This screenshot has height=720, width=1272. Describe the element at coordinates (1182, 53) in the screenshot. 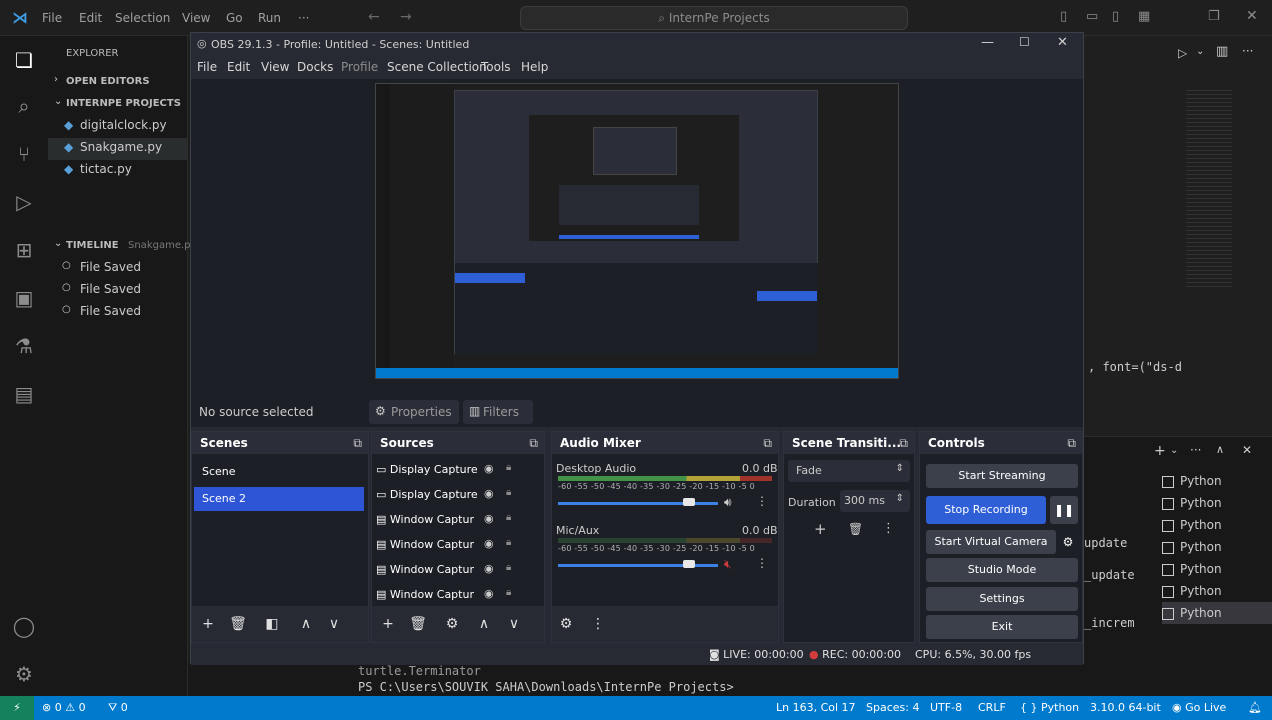

I see `run-icon: ▷` at that location.